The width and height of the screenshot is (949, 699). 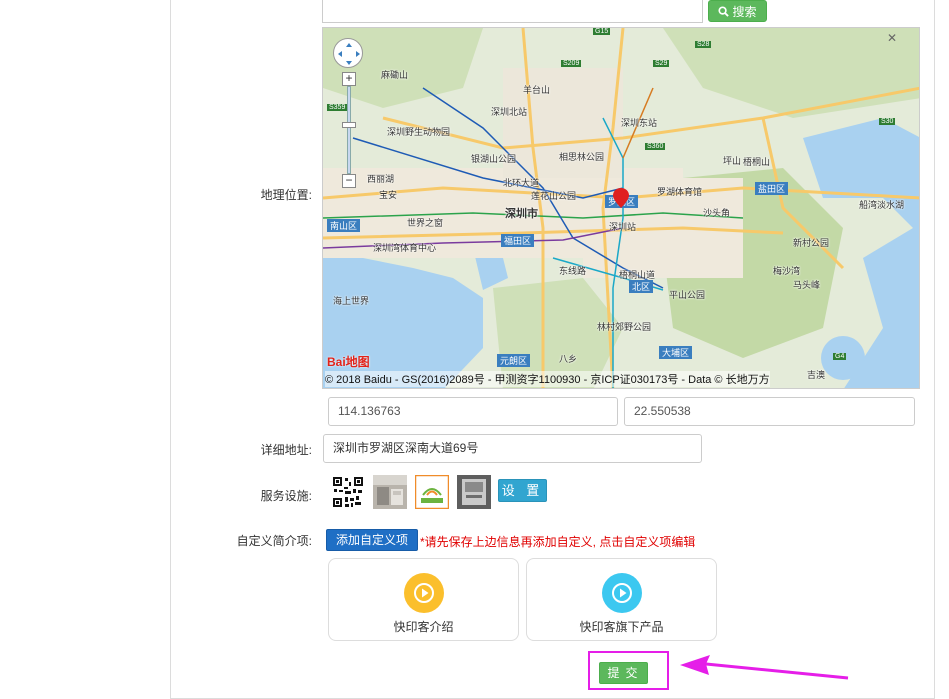 What do you see at coordinates (405, 248) in the screenshot?
I see `map-label: 深圳湾体育中心` at bounding box center [405, 248].